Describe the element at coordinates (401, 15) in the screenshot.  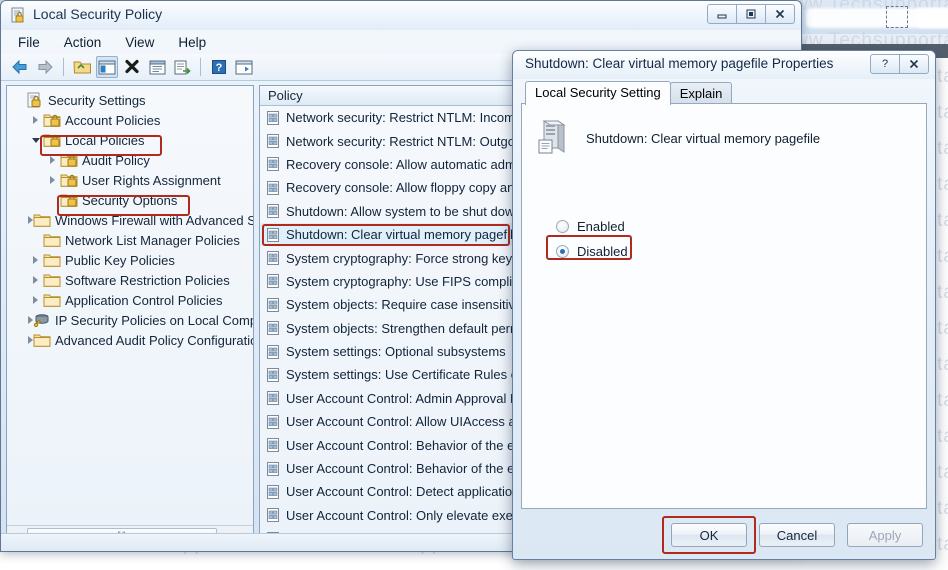
I see `window-titlebar: Local Security Policy` at that location.